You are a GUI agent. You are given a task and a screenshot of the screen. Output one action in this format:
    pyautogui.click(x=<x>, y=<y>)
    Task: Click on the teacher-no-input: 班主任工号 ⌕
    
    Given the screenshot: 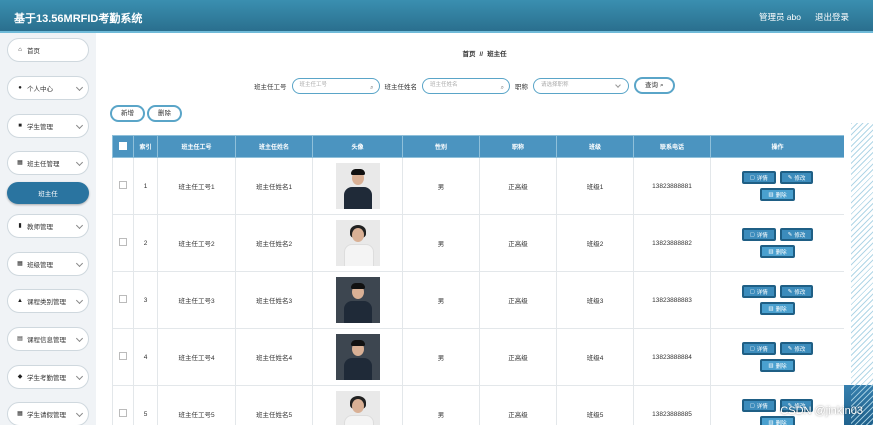 What is the action you would take?
    pyautogui.click(x=335, y=85)
    